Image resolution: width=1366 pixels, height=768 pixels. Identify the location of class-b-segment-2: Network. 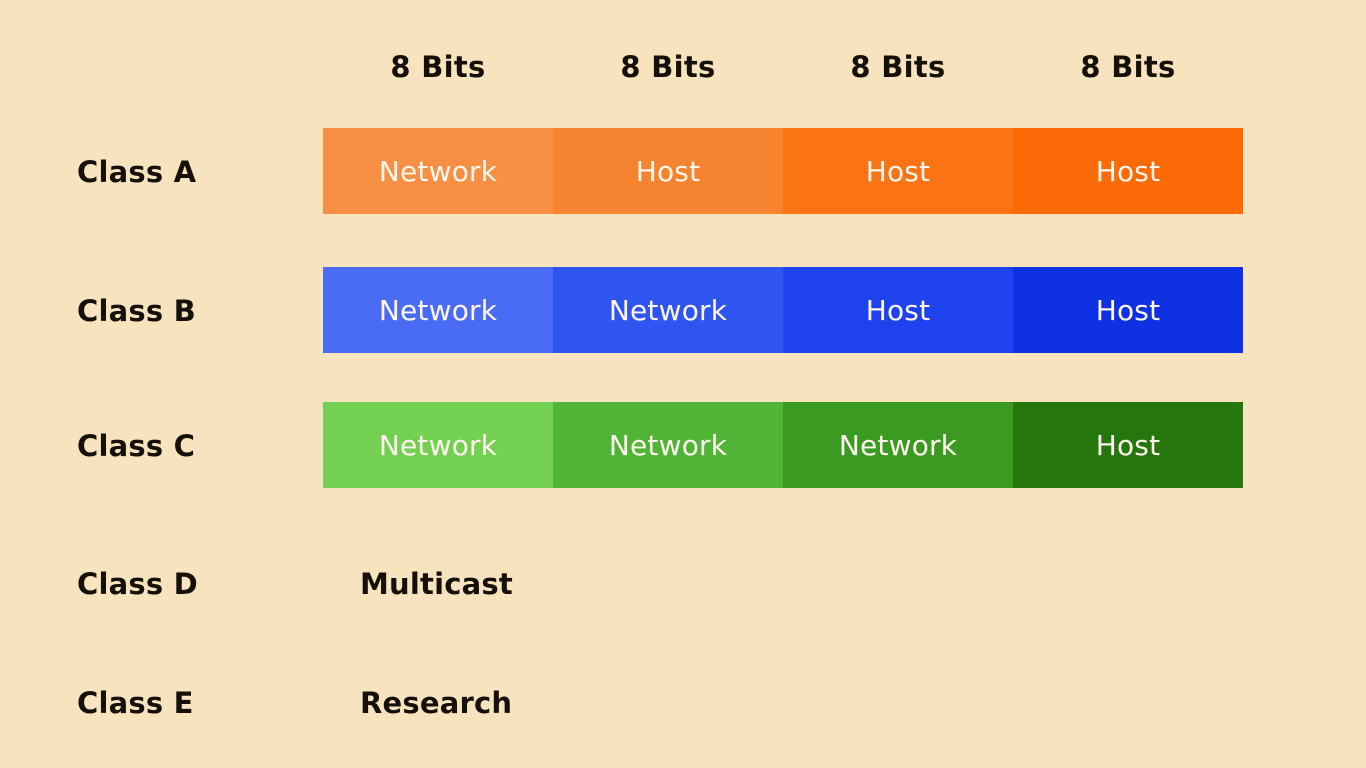
(668, 310).